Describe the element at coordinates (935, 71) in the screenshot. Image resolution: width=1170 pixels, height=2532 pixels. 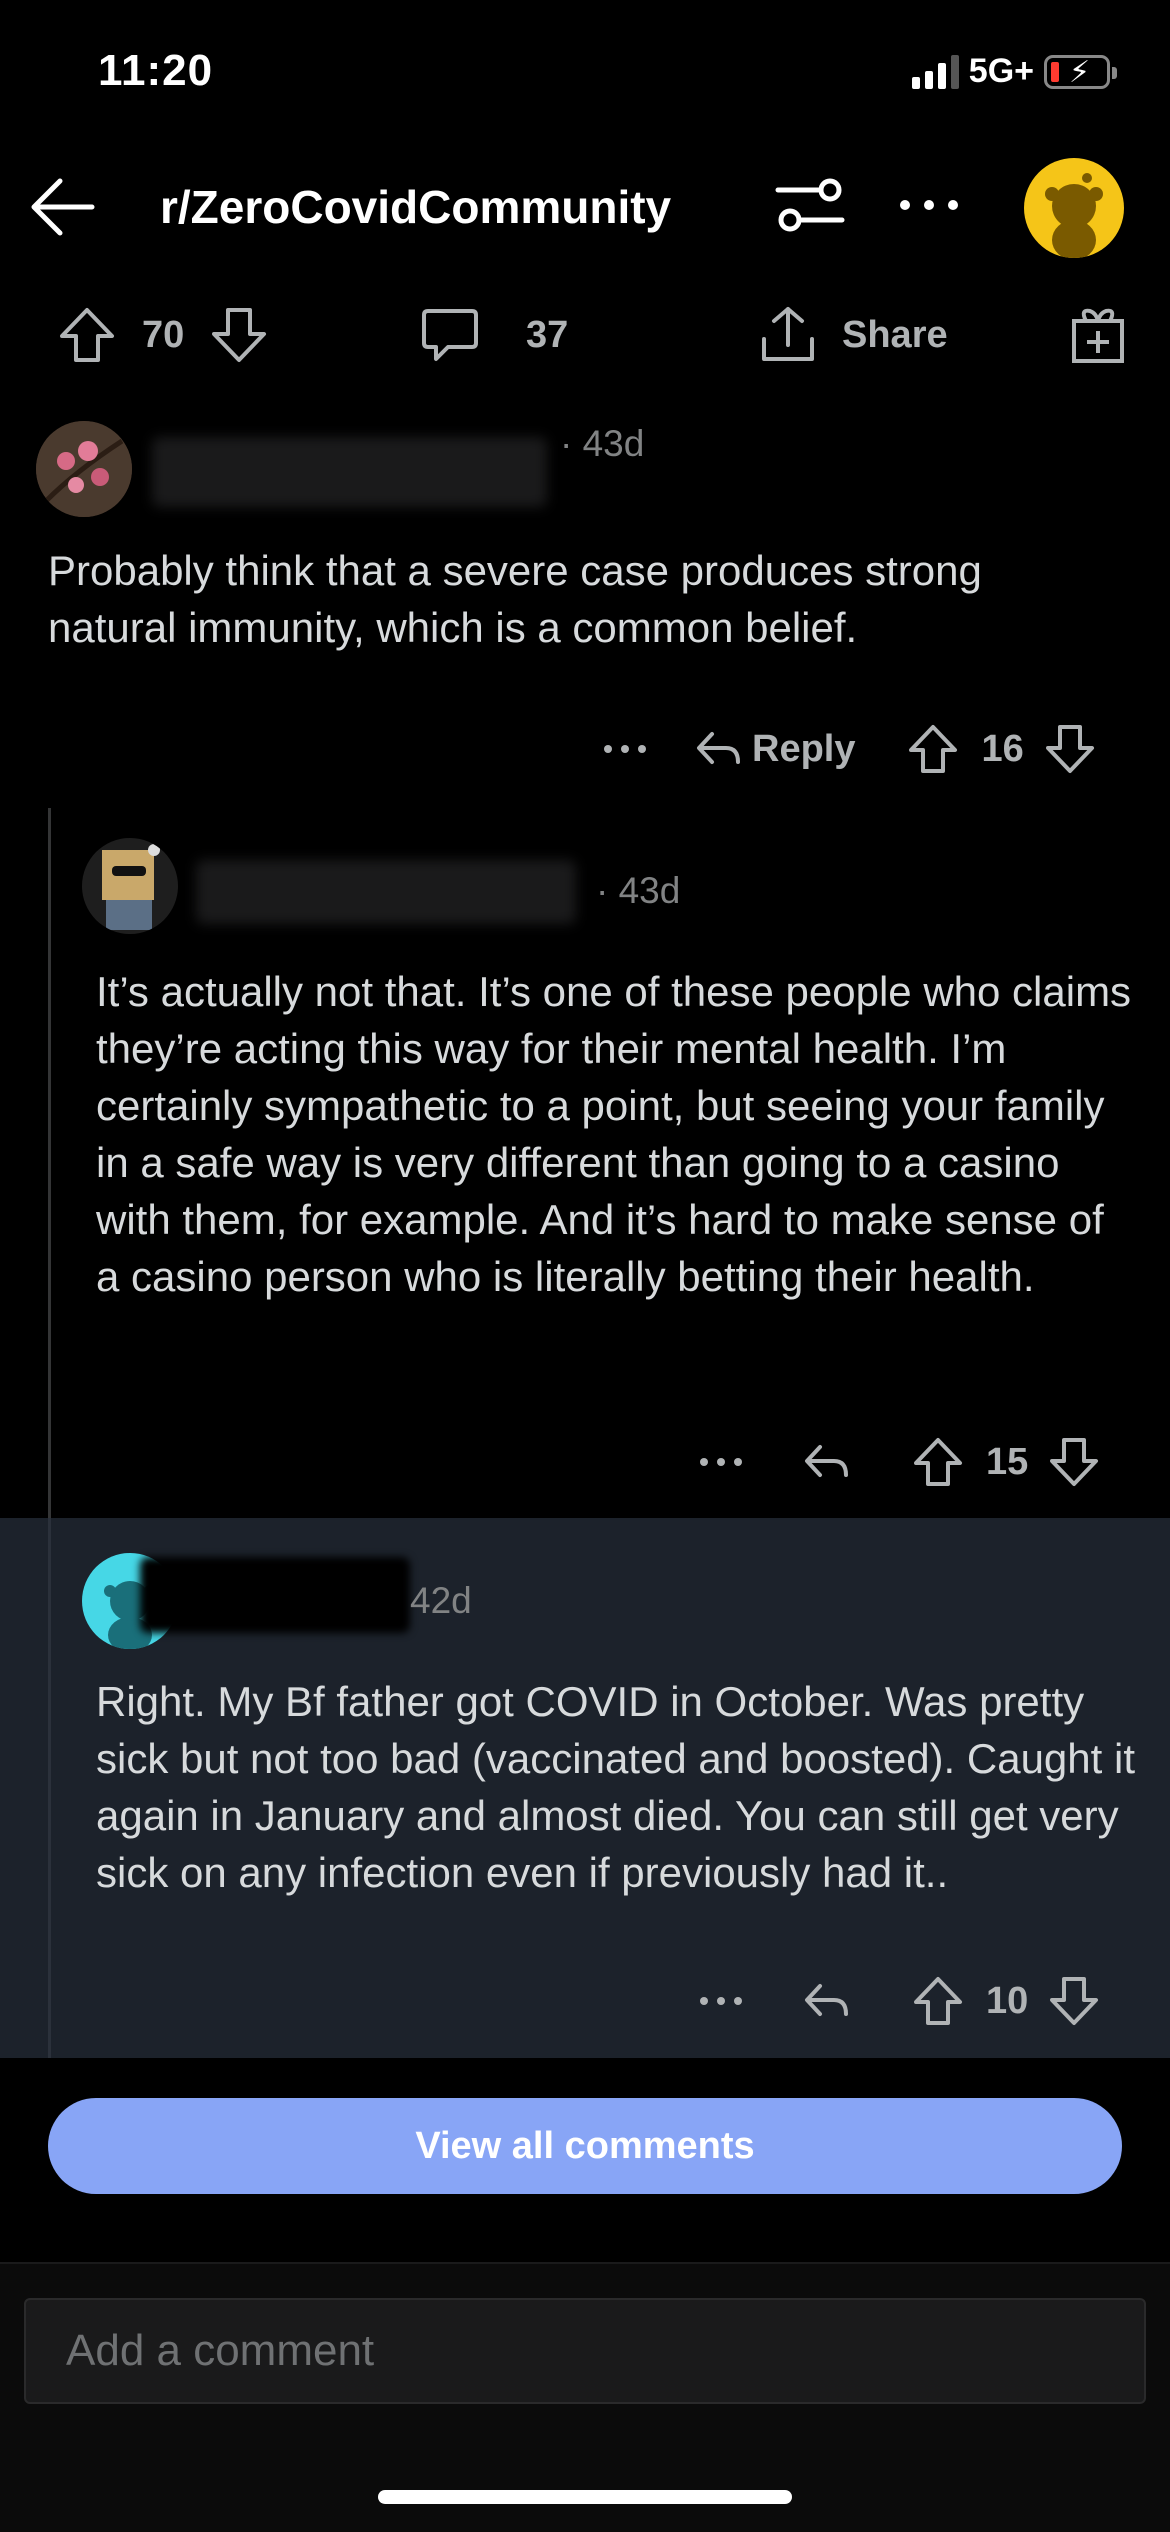
I see `signal-icon` at that location.